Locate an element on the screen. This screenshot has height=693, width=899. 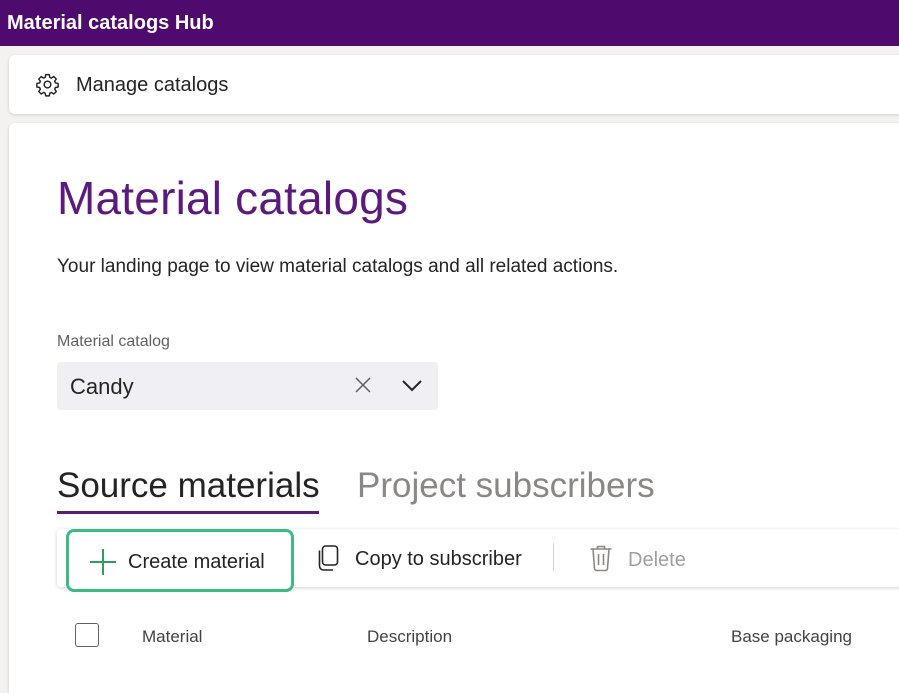
toolbar-divider is located at coordinates (553, 557).